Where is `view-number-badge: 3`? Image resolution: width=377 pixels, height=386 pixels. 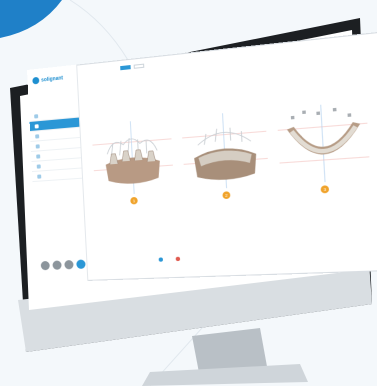 view-number-badge: 3 is located at coordinates (325, 189).